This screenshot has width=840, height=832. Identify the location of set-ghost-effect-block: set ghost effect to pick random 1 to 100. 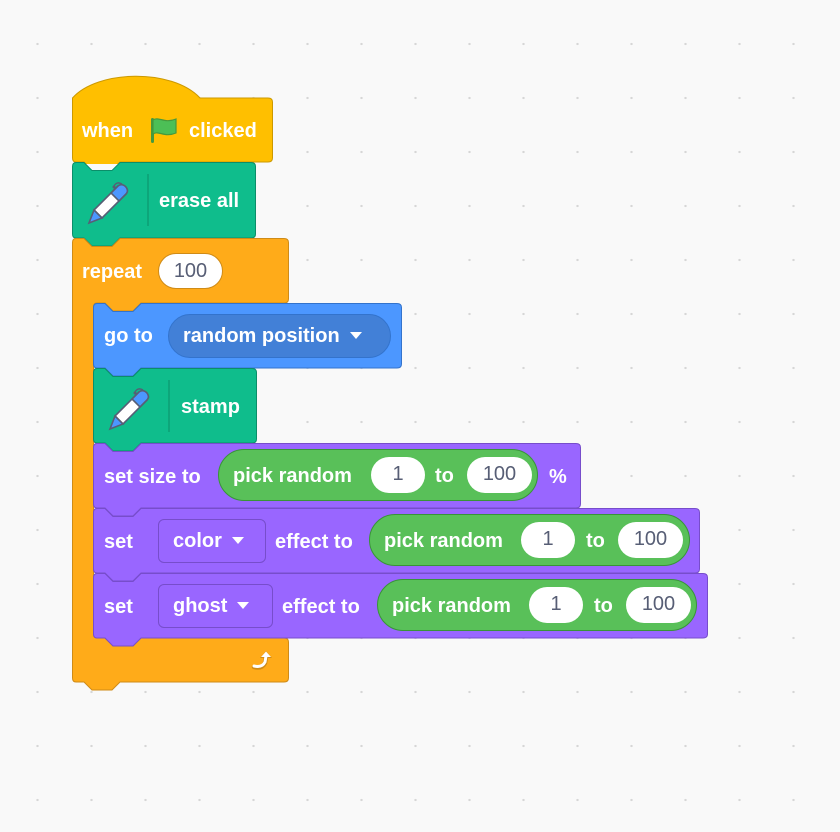
(400, 610).